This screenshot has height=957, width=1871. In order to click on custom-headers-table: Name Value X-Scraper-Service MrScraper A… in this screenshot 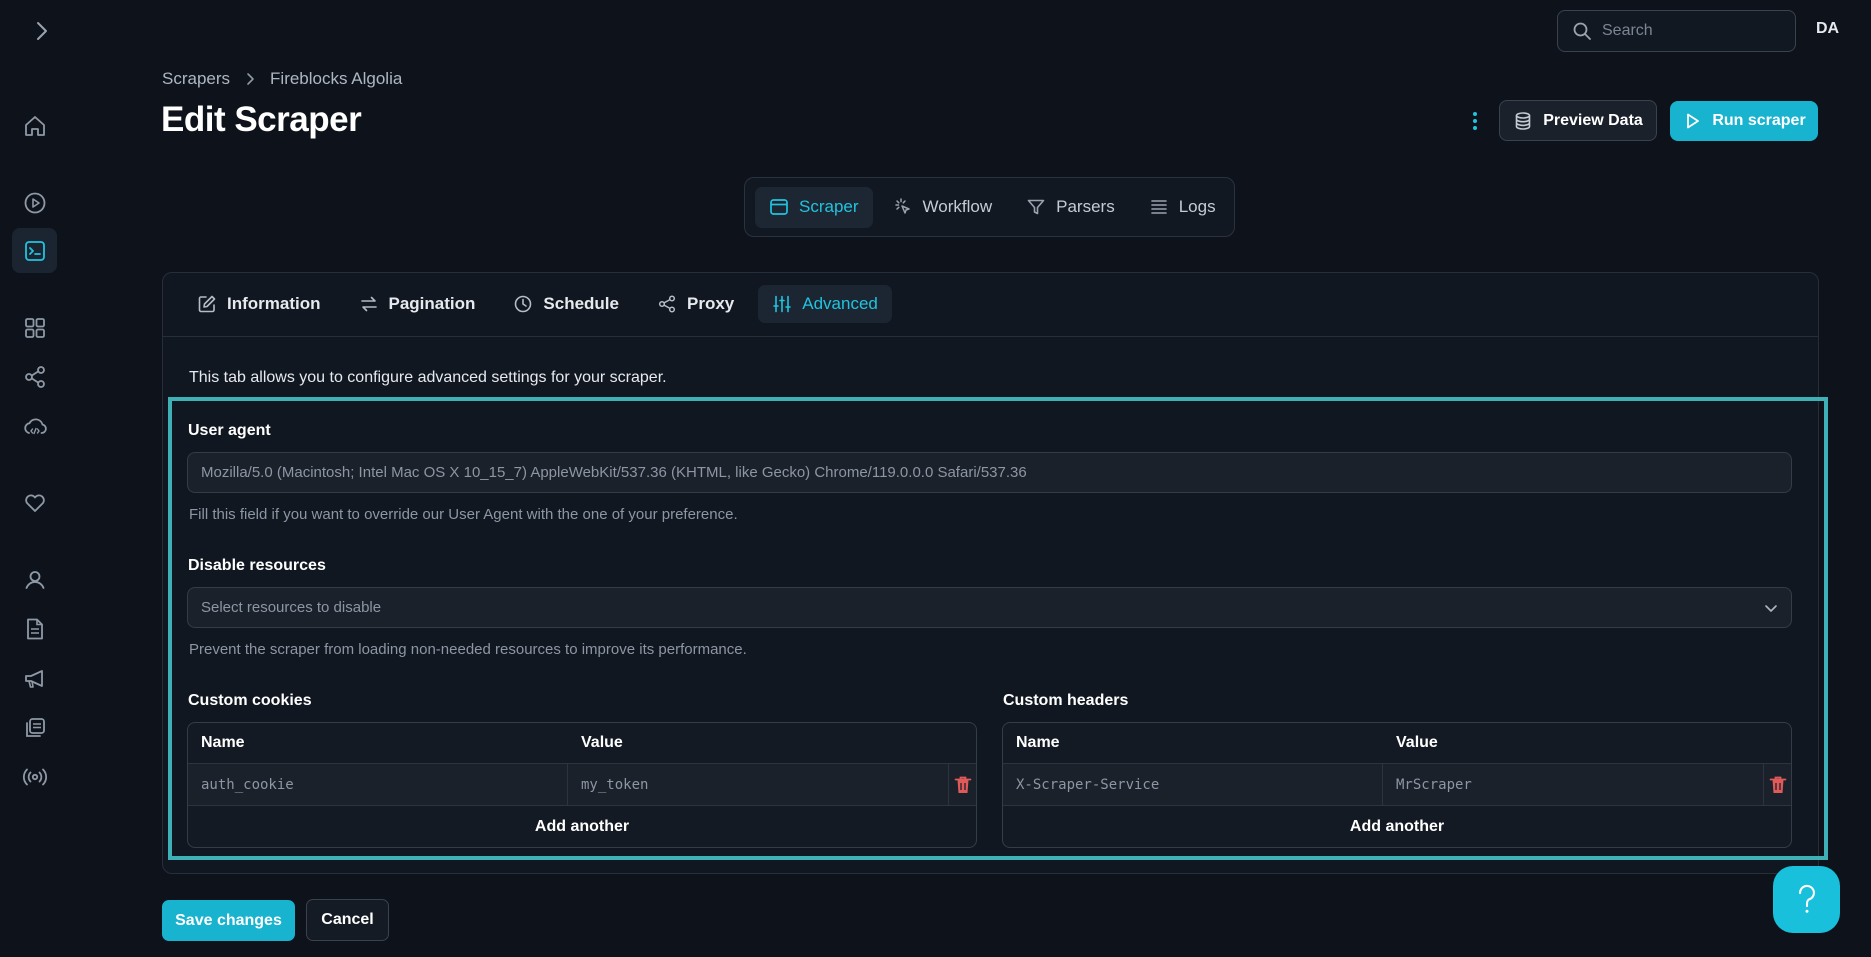, I will do `click(1397, 785)`.